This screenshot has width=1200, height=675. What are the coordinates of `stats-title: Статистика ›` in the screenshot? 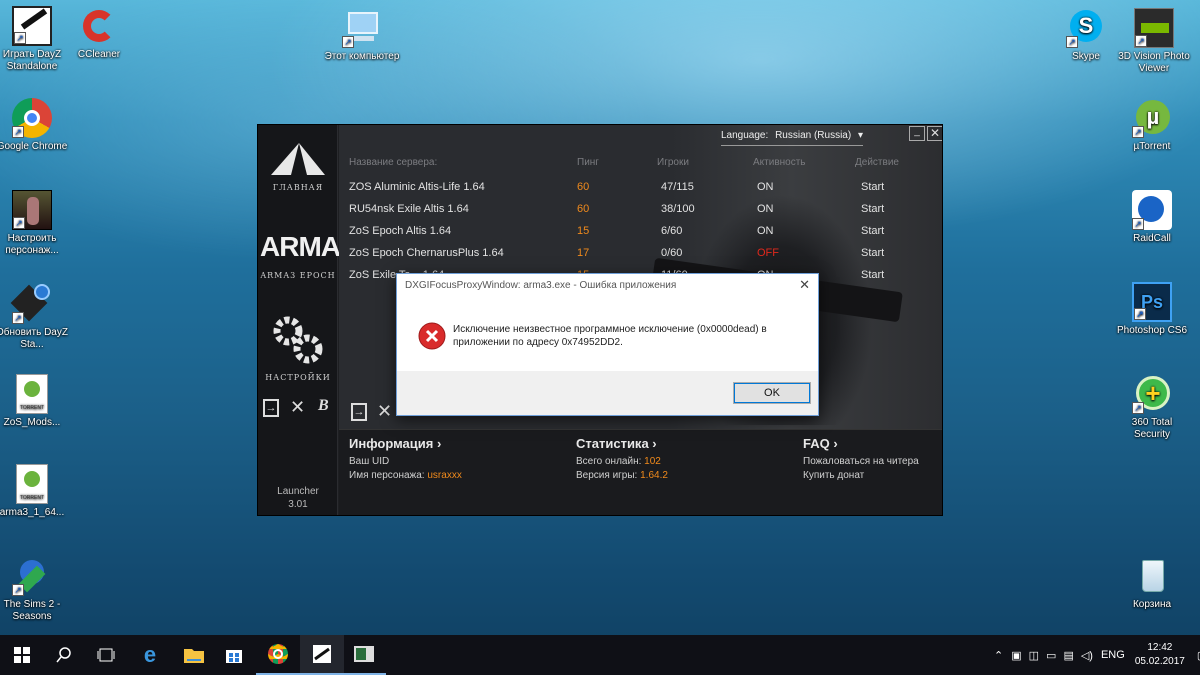 It's located at (616, 443).